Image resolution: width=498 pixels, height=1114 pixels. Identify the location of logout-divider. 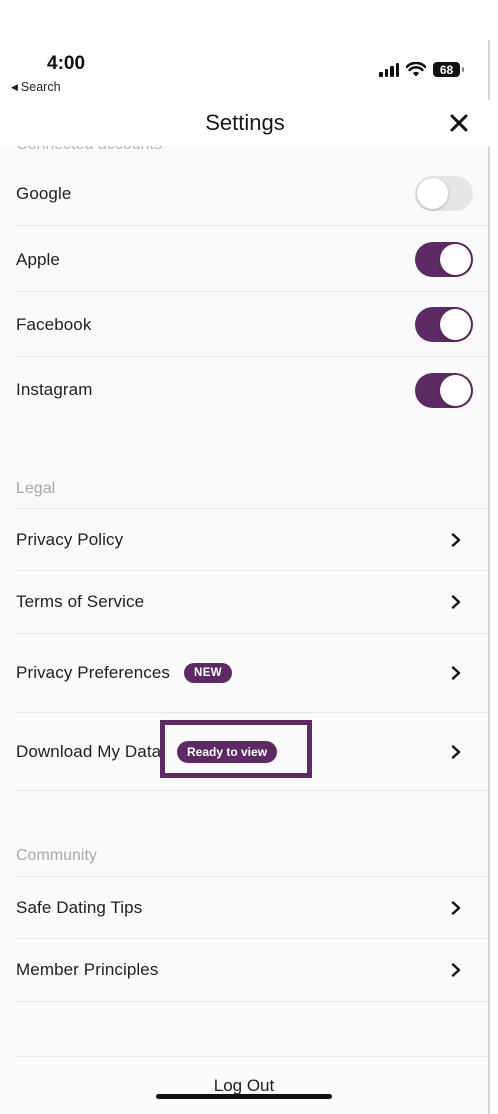
(252, 1056).